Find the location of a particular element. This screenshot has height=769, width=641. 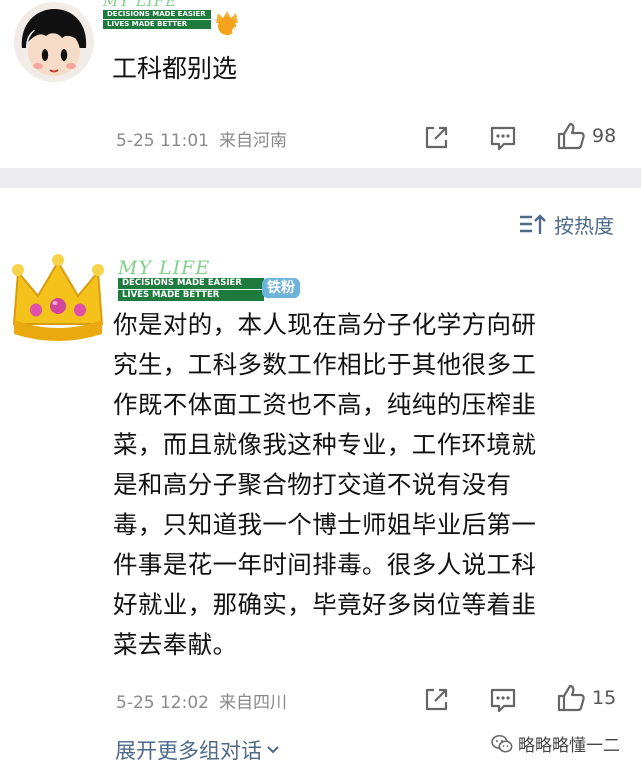

comment-meta: 5-25 11:01 来自河南 is located at coordinates (201, 138).